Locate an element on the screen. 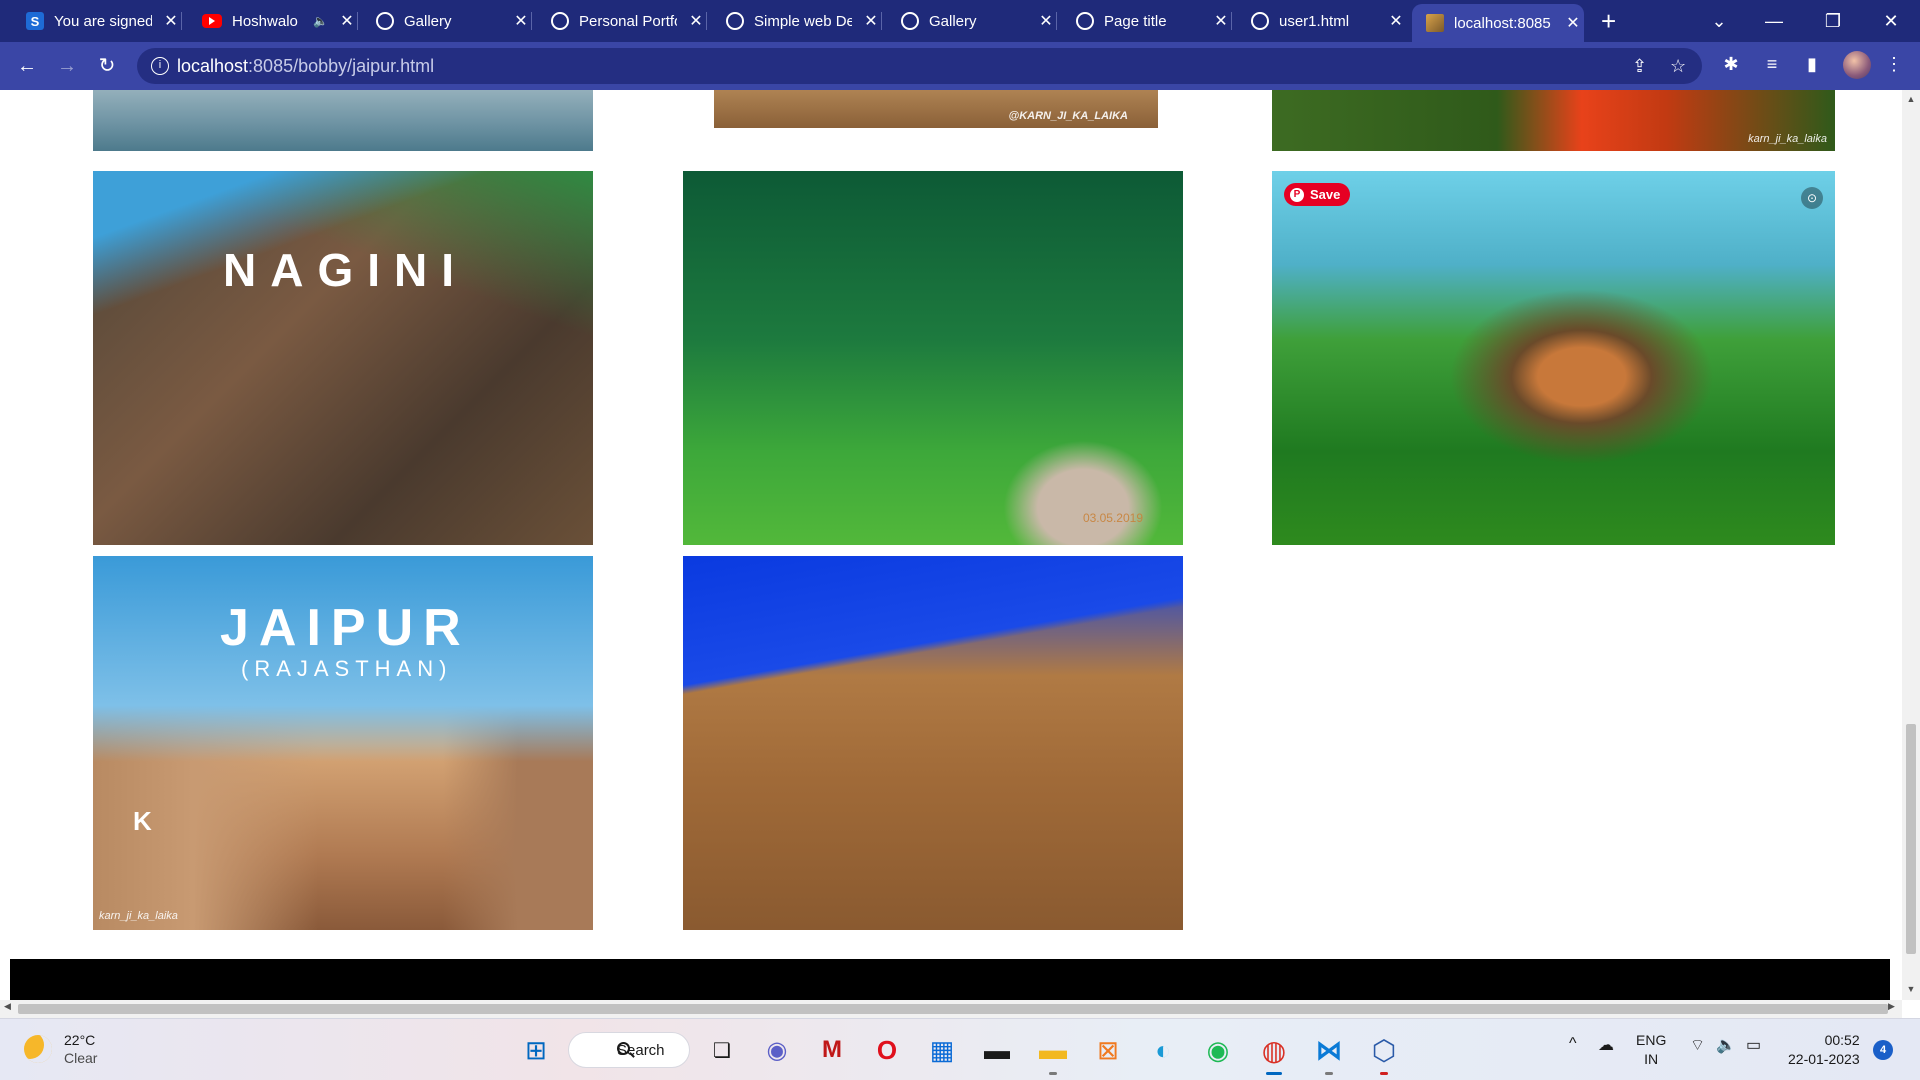  chrome-icon: ◍ is located at coordinates (1274, 1050).